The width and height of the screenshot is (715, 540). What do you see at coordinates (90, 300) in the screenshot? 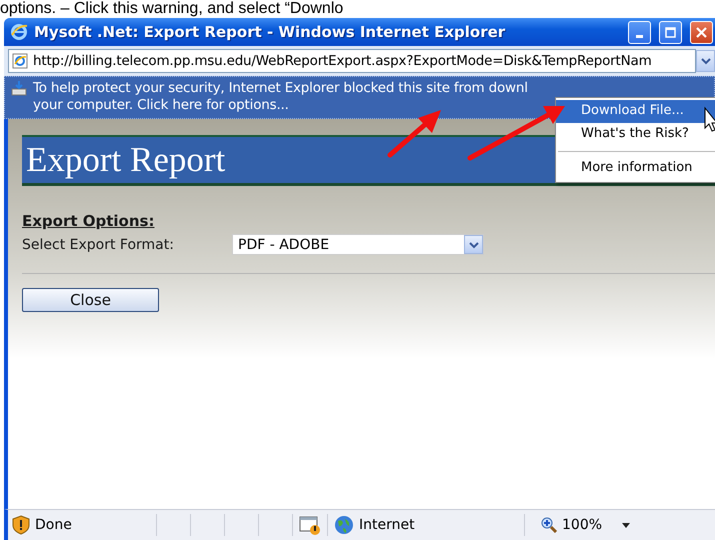
I see `close-button: Close` at bounding box center [90, 300].